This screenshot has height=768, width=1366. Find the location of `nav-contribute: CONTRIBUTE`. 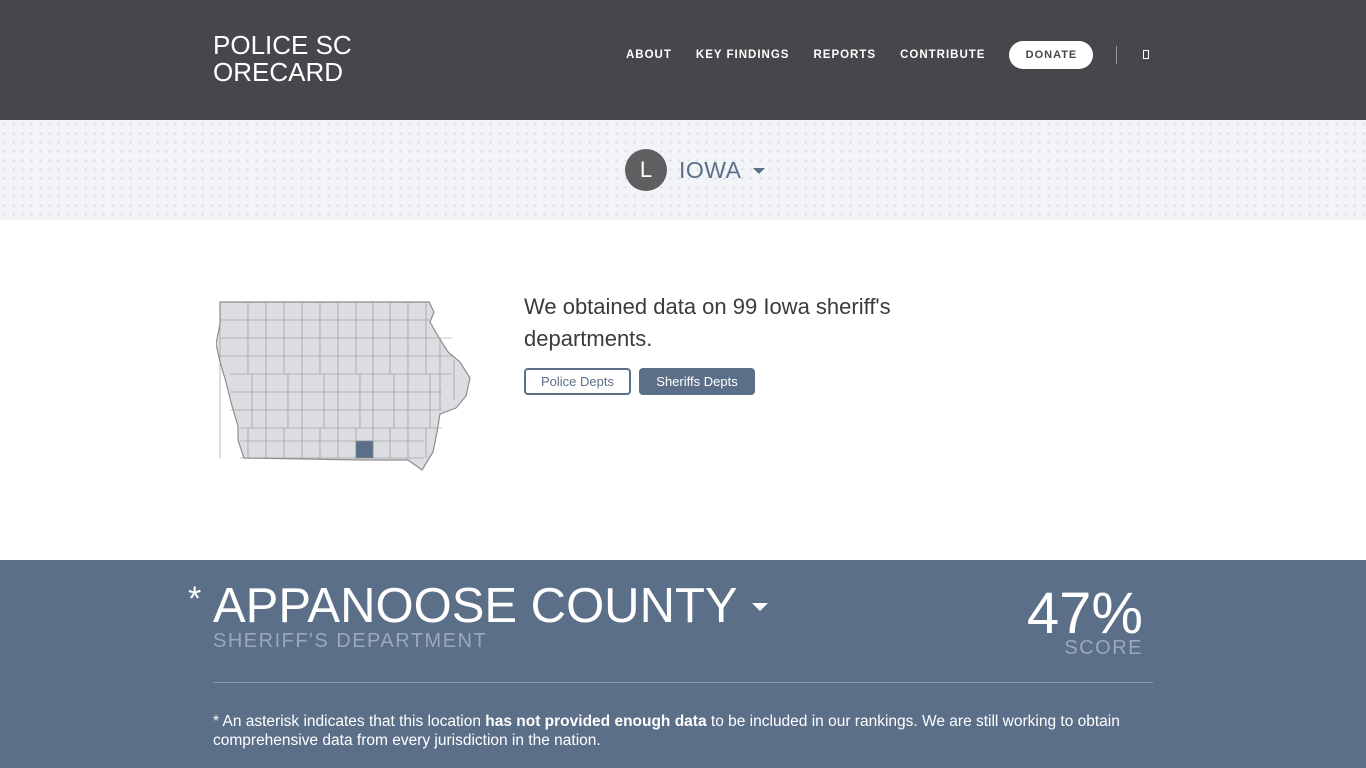

nav-contribute: CONTRIBUTE is located at coordinates (942, 55).